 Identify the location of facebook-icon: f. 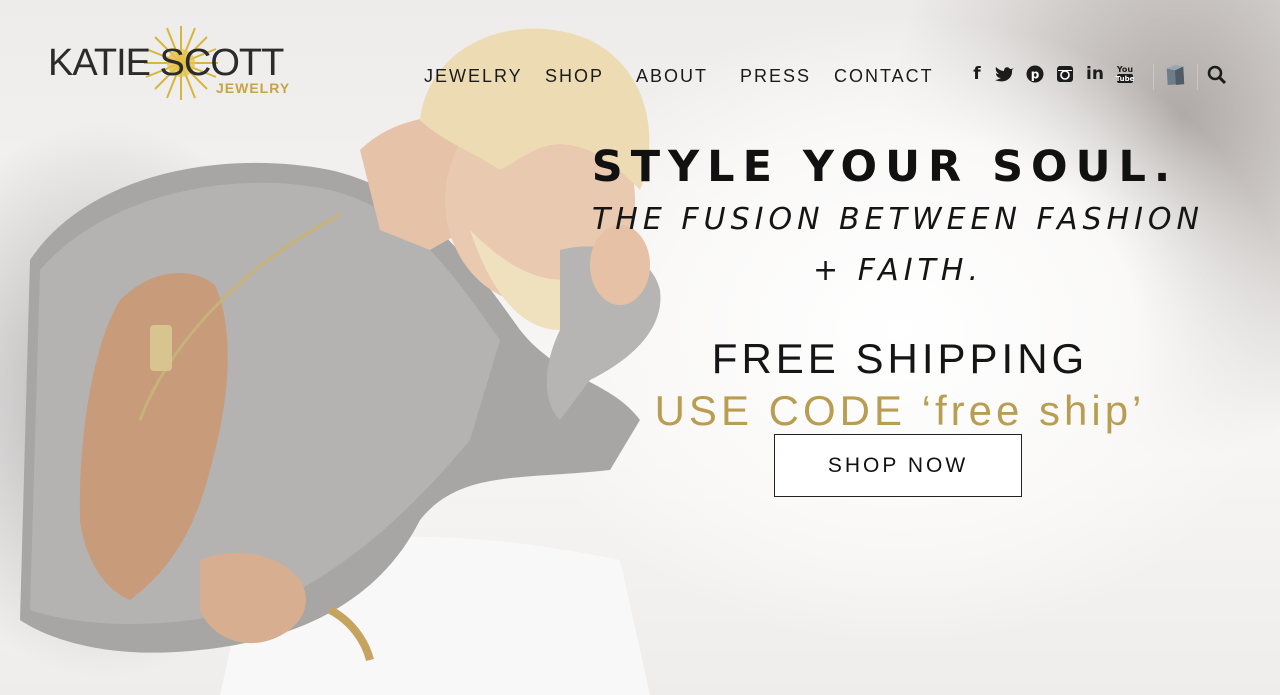
(977, 74).